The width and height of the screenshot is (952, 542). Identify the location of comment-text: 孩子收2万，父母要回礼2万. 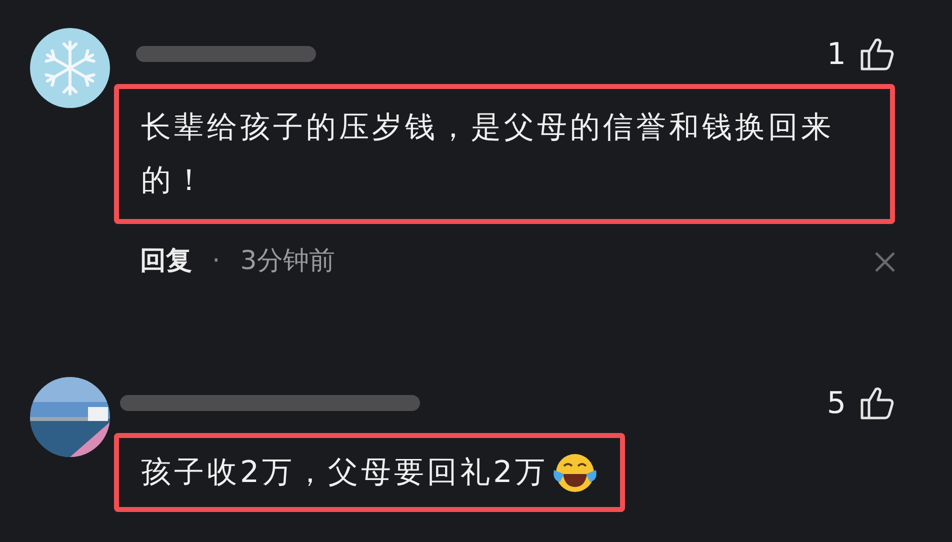
(370, 472).